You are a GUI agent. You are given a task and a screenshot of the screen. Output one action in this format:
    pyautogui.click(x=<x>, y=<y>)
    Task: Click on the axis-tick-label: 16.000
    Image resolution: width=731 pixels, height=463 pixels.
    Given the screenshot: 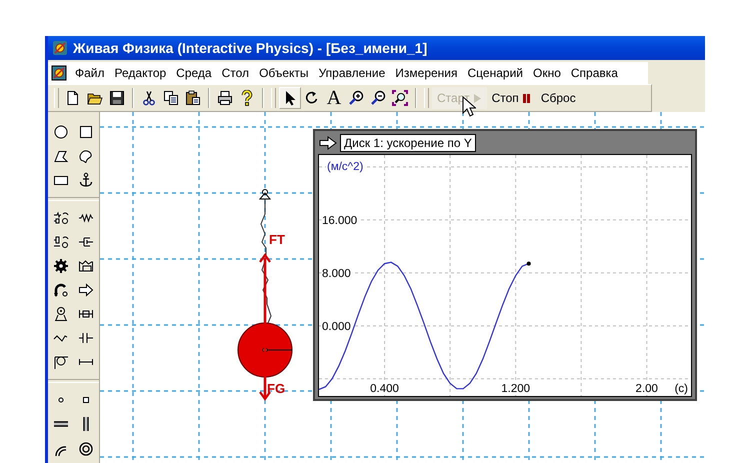 What is the action you would take?
    pyautogui.click(x=340, y=220)
    